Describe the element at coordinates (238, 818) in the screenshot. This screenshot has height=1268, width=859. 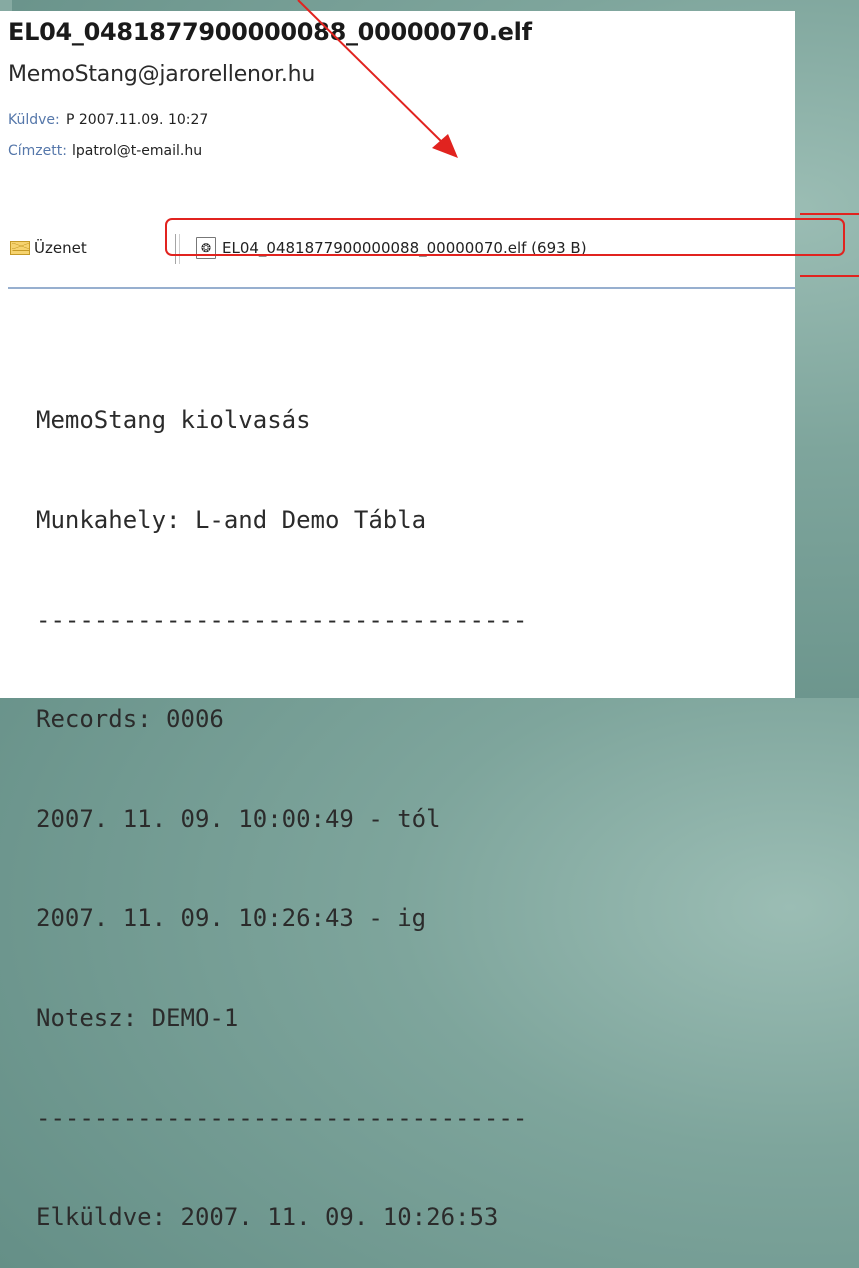
I see `body-line: 2007. 11. 09. 10:00:49 - tól` at that location.